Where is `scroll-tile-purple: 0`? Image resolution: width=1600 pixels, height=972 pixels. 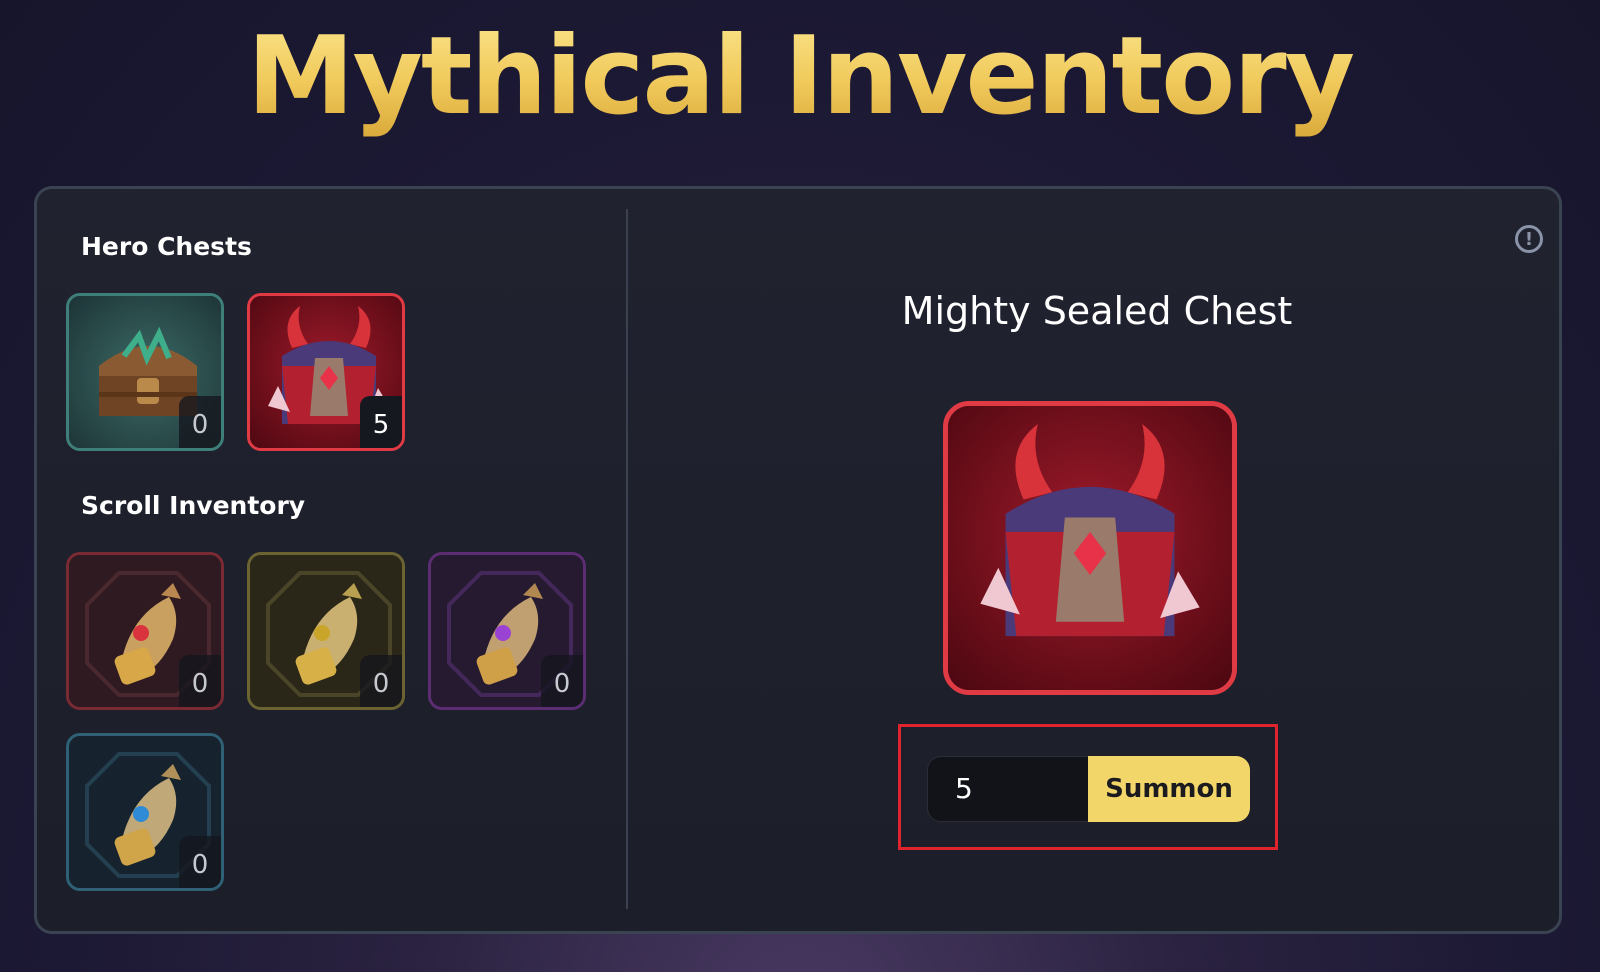 scroll-tile-purple: 0 is located at coordinates (507, 631).